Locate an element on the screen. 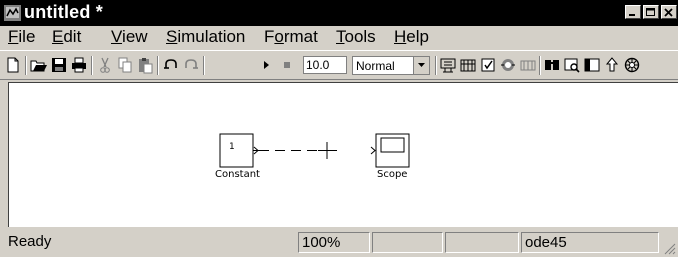  maximize-button is located at coordinates (651, 12).